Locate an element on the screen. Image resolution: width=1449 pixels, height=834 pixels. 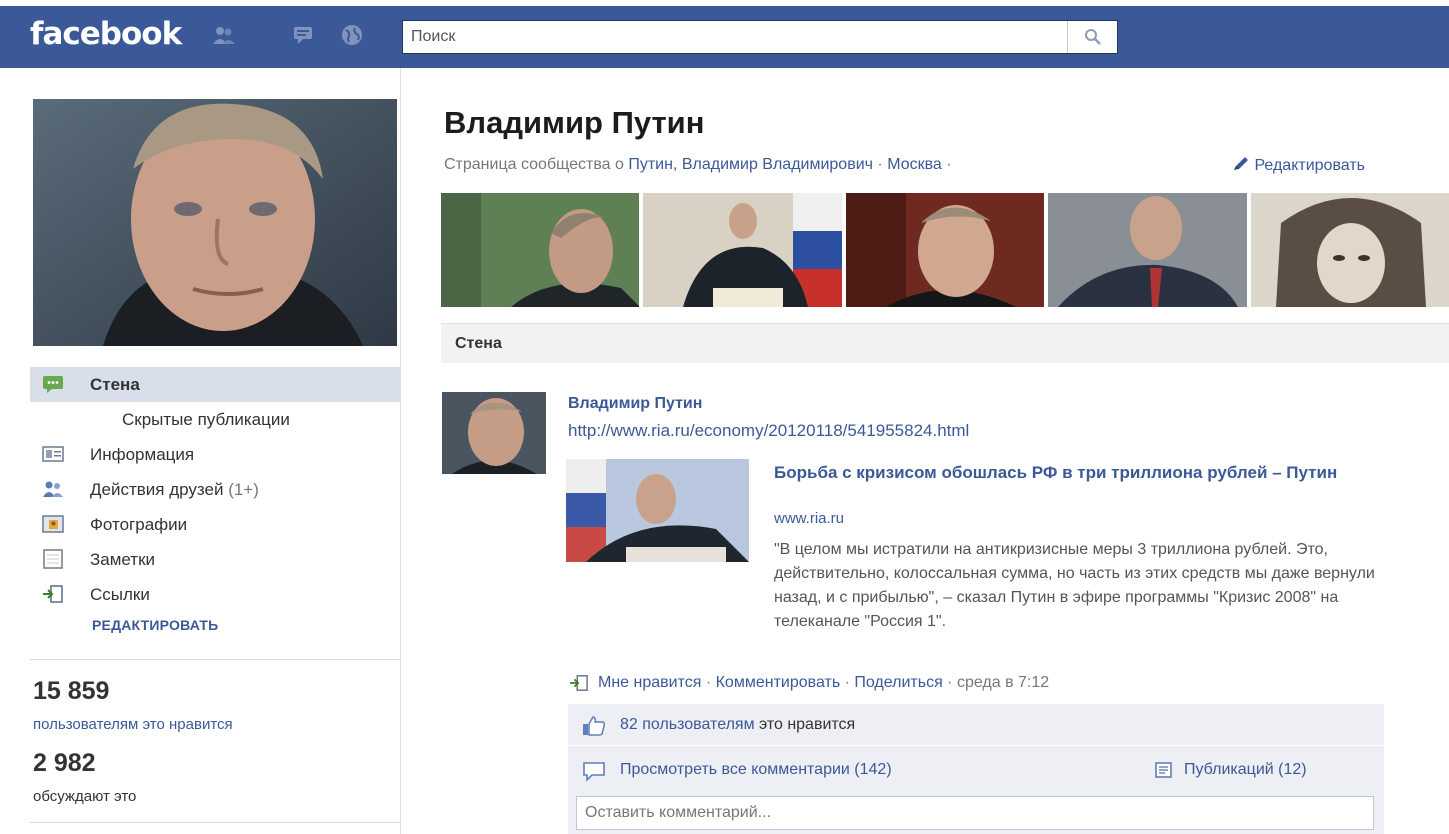
likers-link: 82 пользователям is located at coordinates (687, 724).